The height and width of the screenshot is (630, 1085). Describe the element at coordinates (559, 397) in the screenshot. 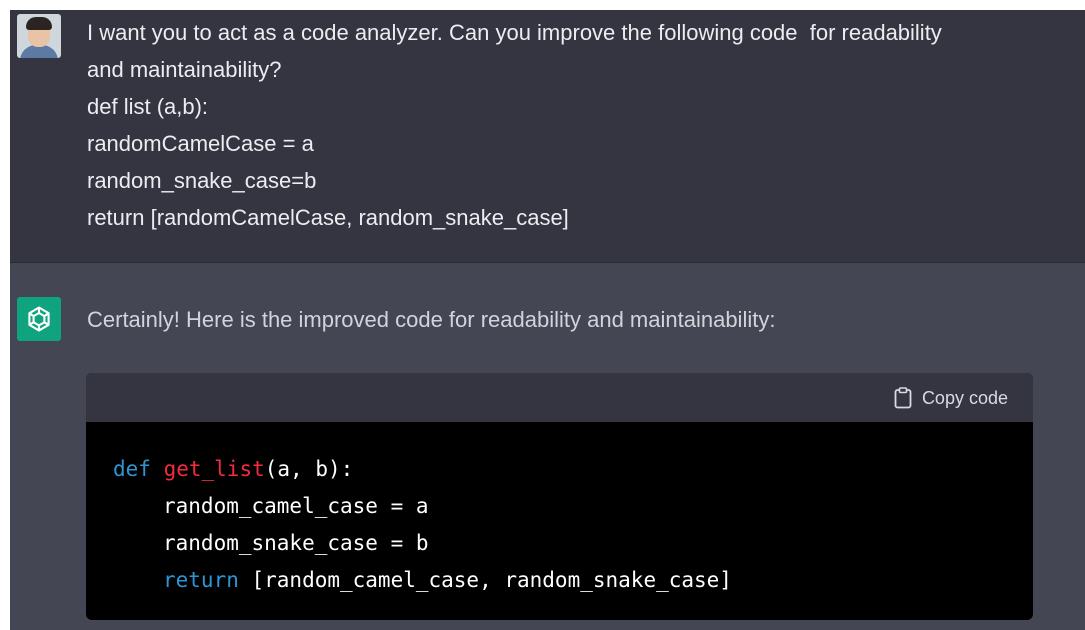

I see `code-block-header: Copy code` at that location.